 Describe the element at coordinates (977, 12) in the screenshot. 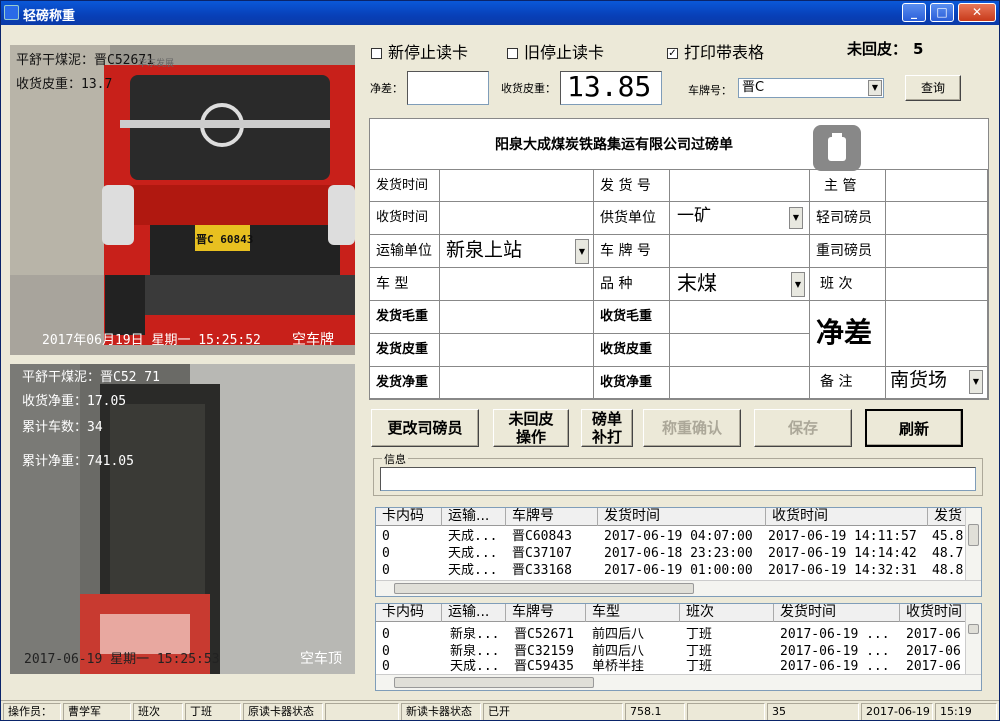

I see `close-button: ✕` at that location.